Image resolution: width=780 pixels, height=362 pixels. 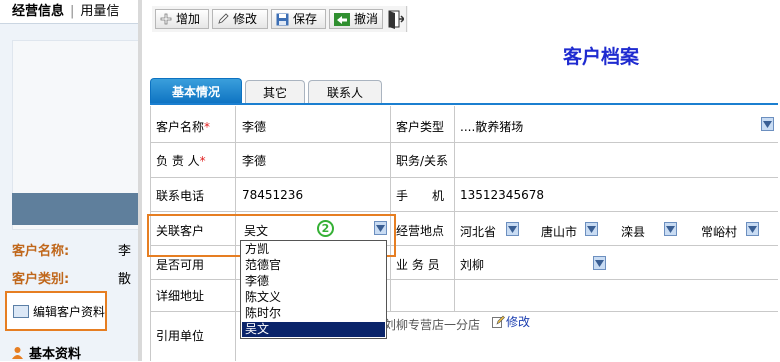 I want to click on add-button: 增加, so click(x=182, y=19).